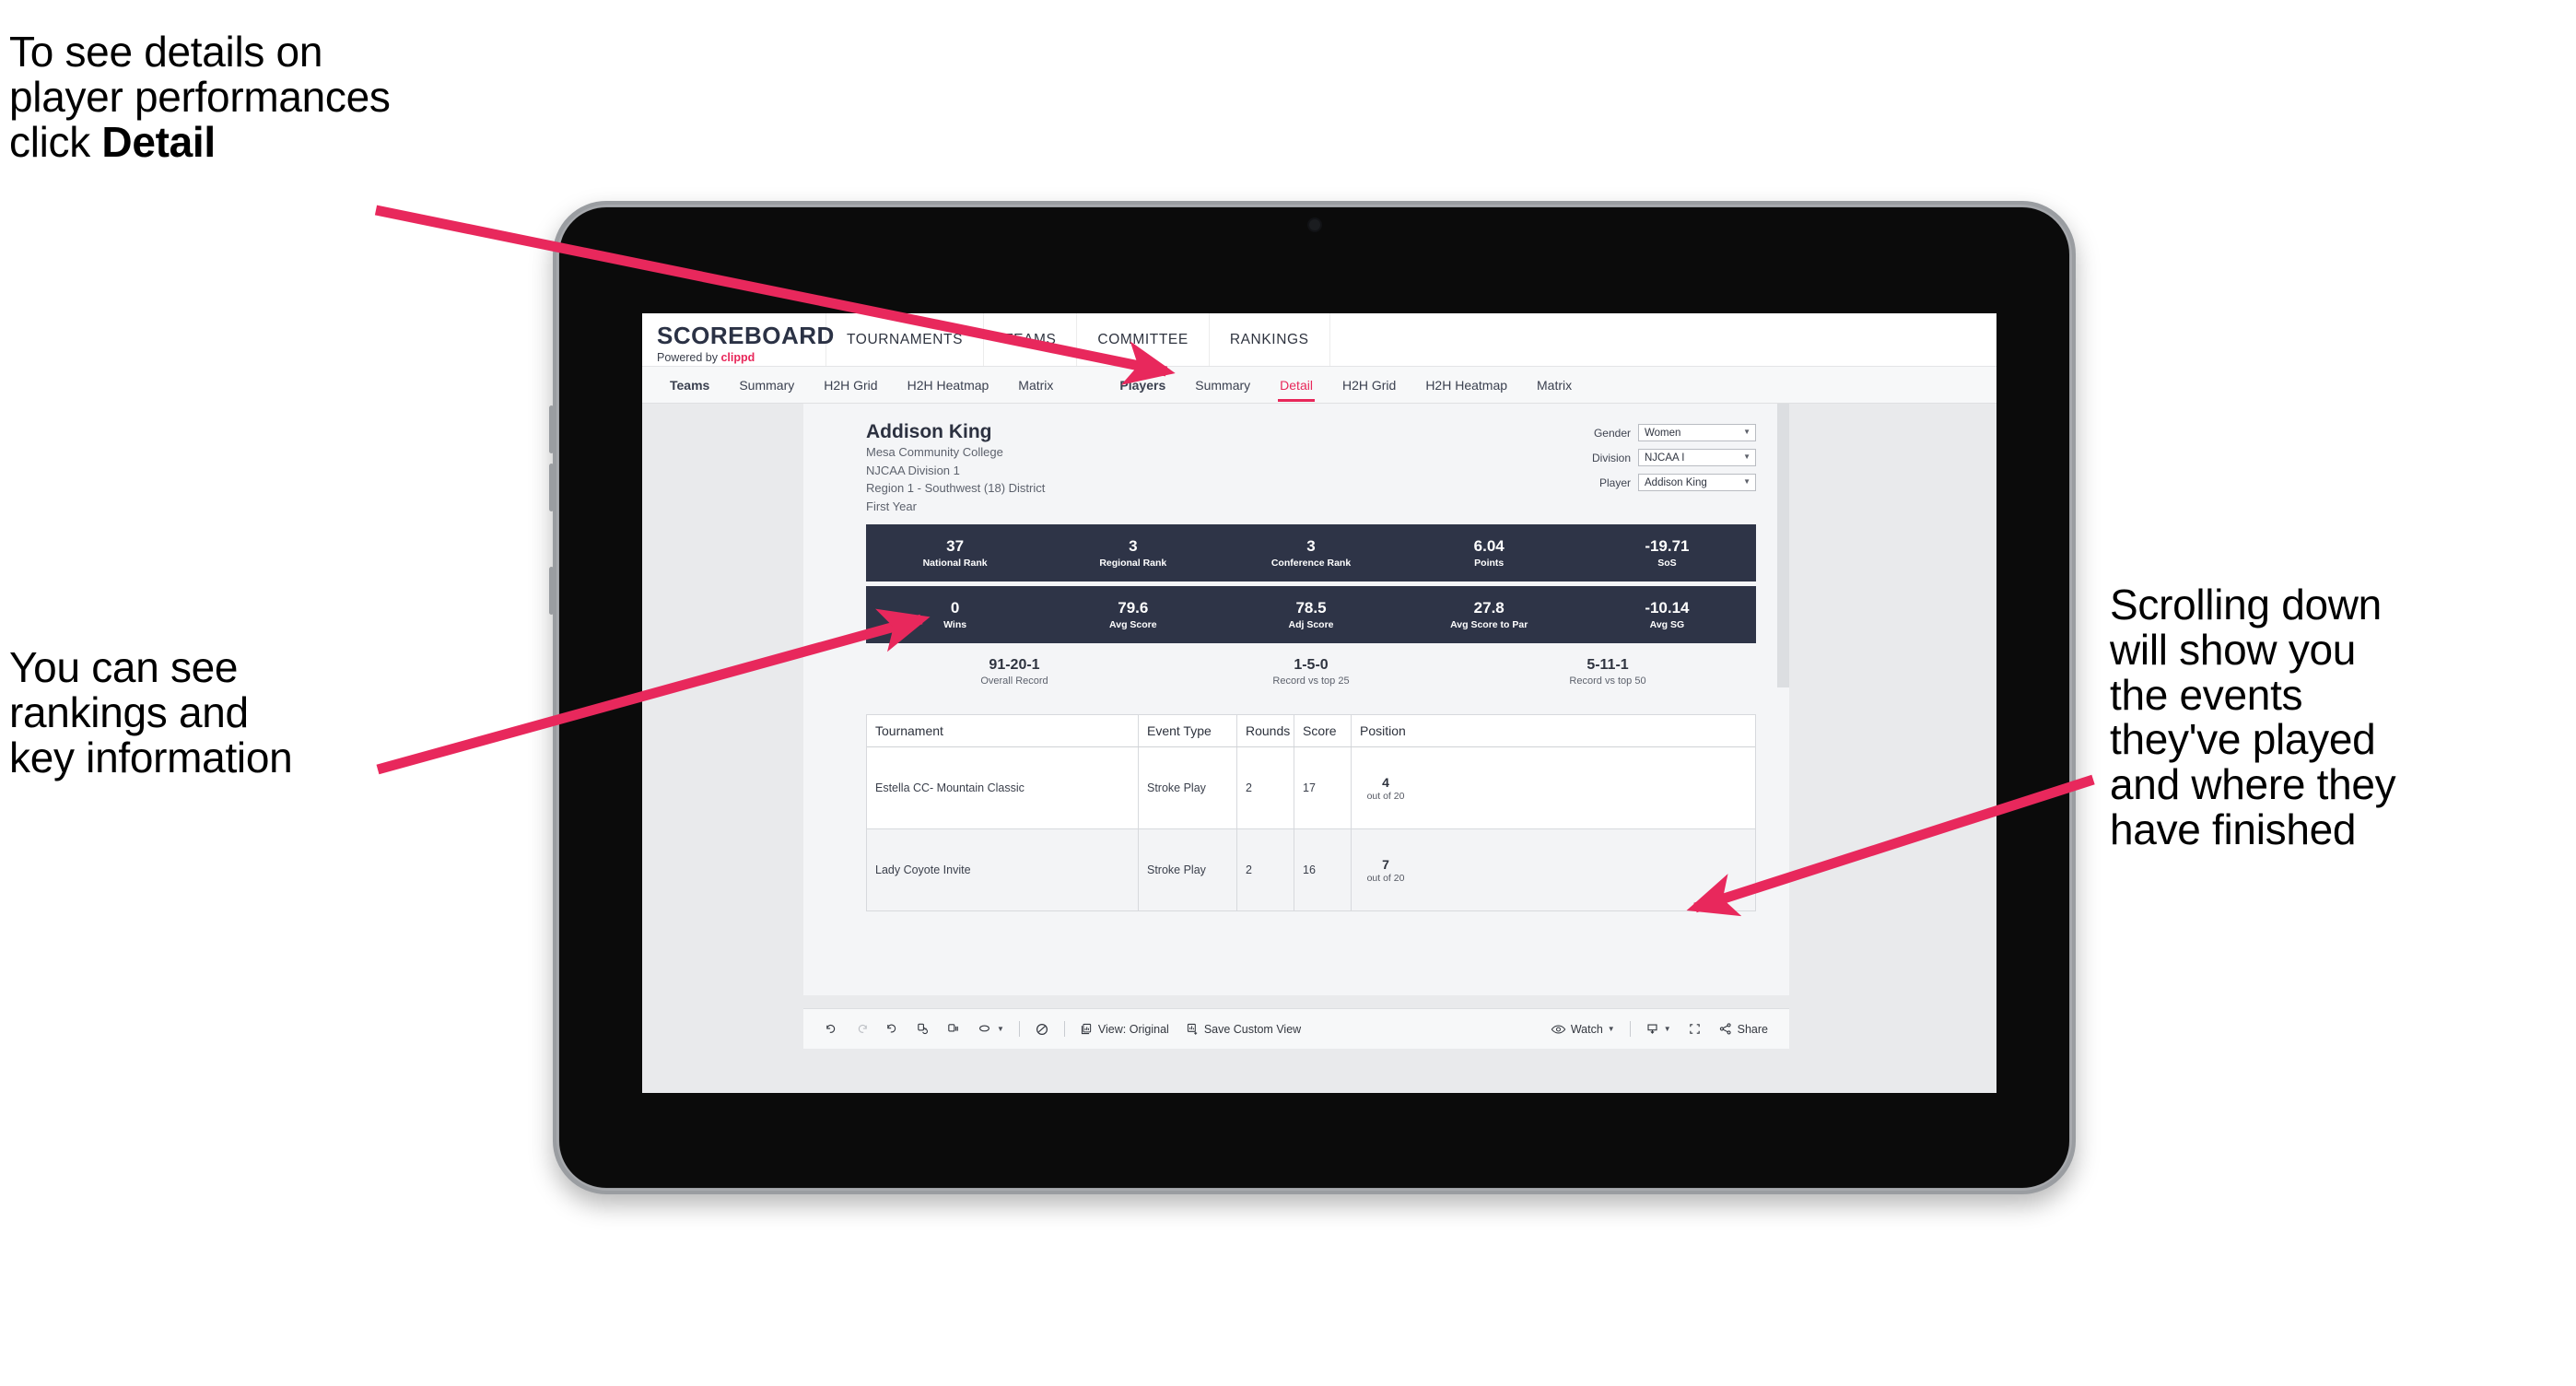 The width and height of the screenshot is (2576, 1386). What do you see at coordinates (1243, 1029) in the screenshot?
I see `save-custom-view-button: Save Custom View` at bounding box center [1243, 1029].